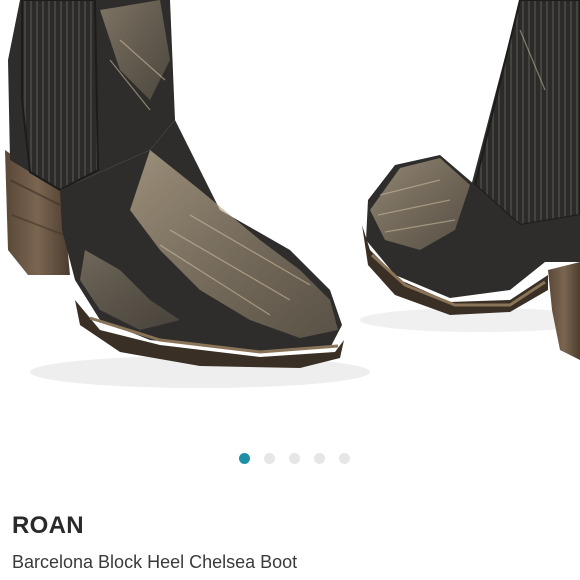 This screenshot has width=580, height=580. What do you see at coordinates (244, 458) in the screenshot?
I see `carousel-dot-active` at bounding box center [244, 458].